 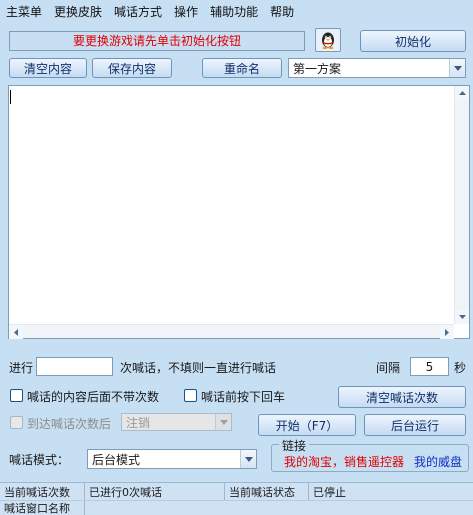 What do you see at coordinates (377, 68) in the screenshot?
I see `scheme-select: 第一方案` at bounding box center [377, 68].